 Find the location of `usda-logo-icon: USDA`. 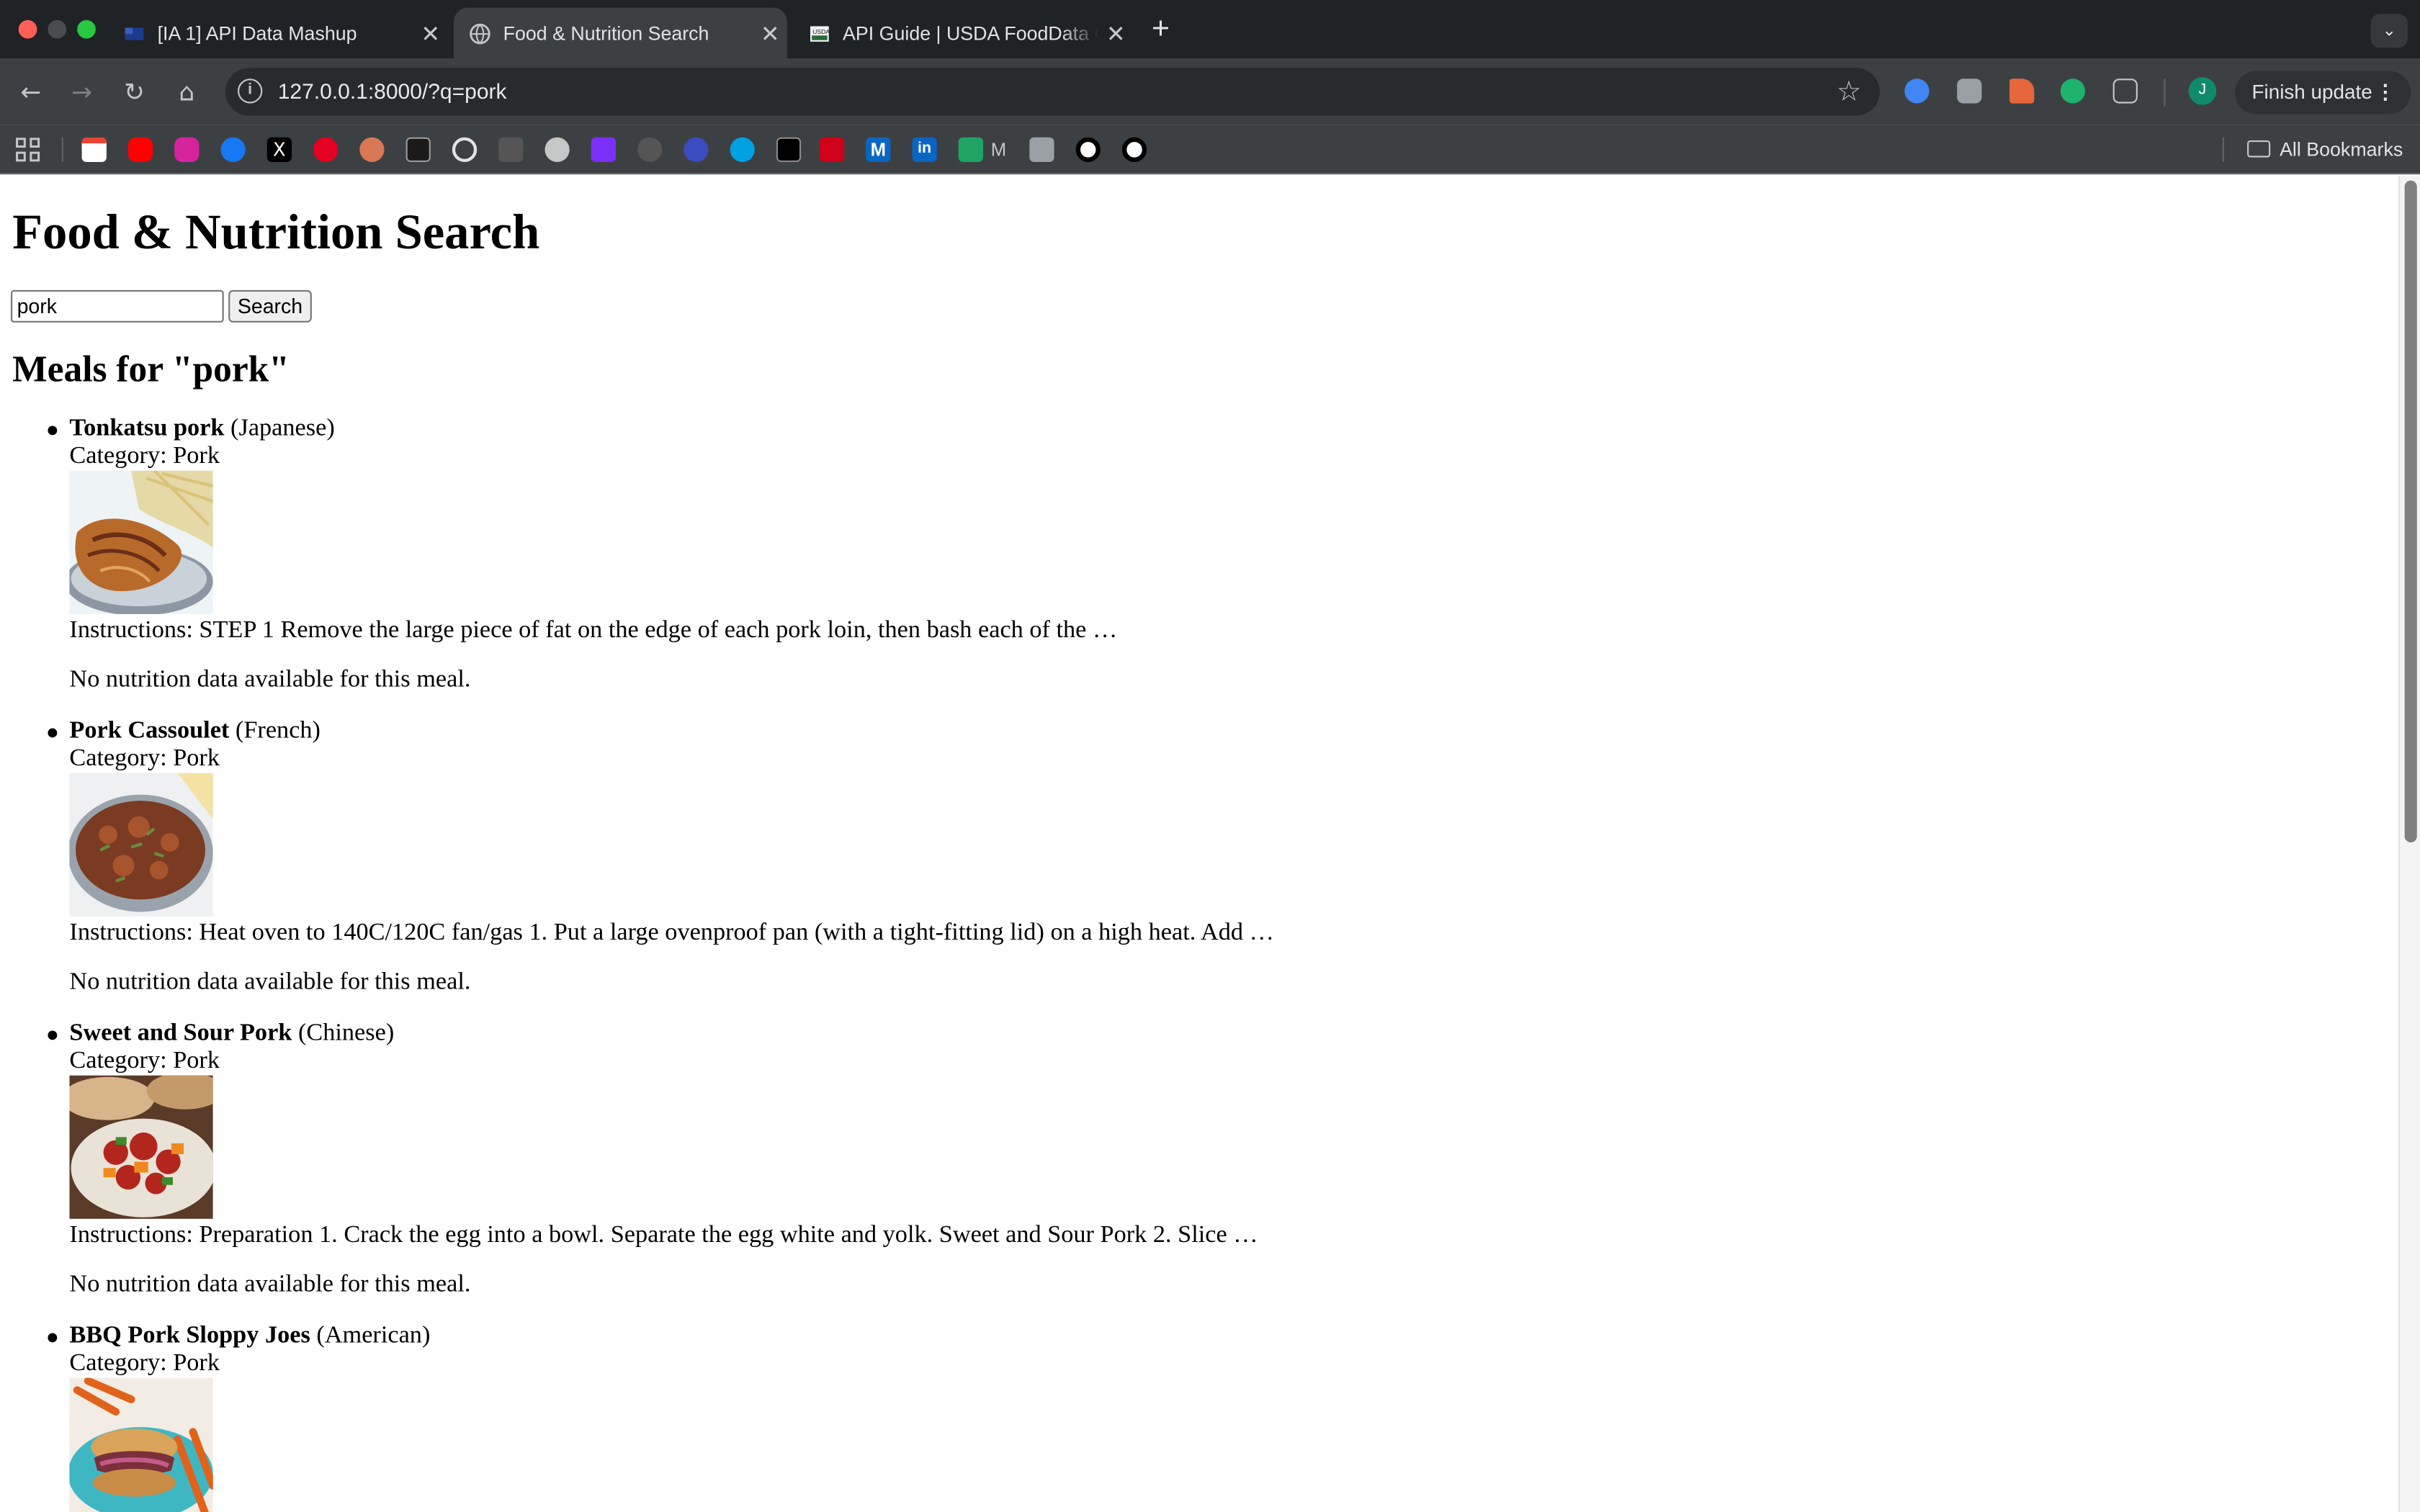

usda-logo-icon: USDA is located at coordinates (820, 33).